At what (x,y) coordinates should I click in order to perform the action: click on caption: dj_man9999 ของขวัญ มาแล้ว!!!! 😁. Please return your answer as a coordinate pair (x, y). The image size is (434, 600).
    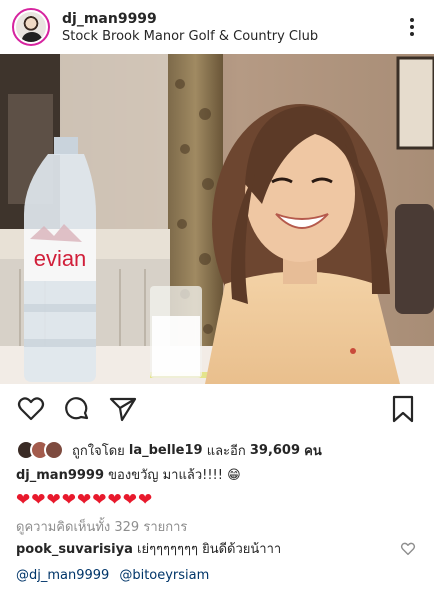
    Looking at the image, I should click on (128, 476).